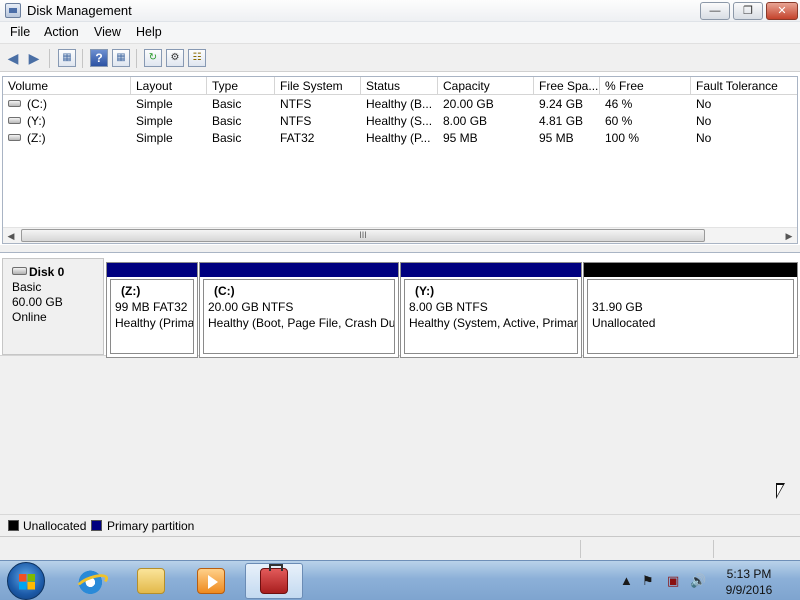 Image resolution: width=800 pixels, height=600 pixels. I want to click on start-button, so click(26, 581).